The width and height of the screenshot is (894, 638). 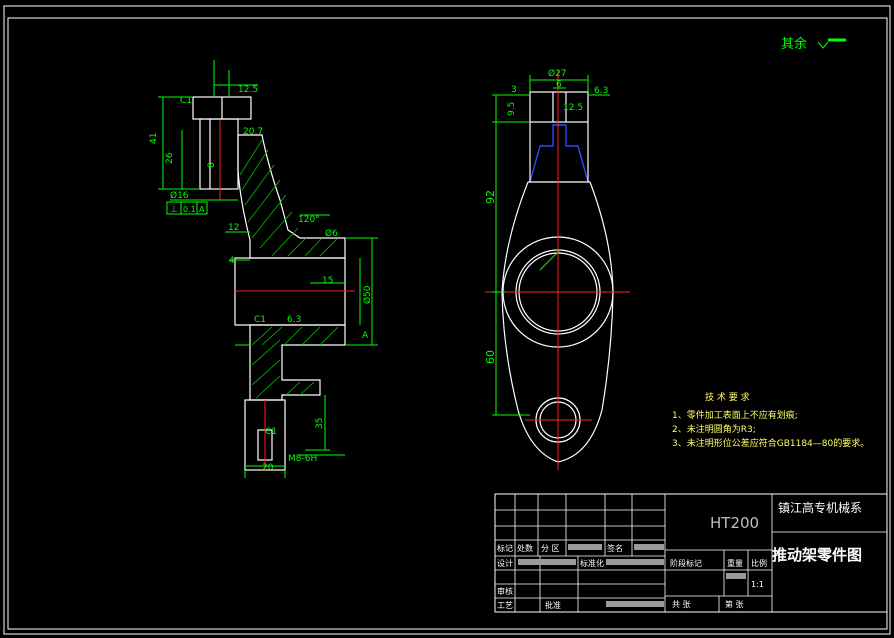 What do you see at coordinates (490, 197) in the screenshot?
I see `dim-92: 92` at bounding box center [490, 197].